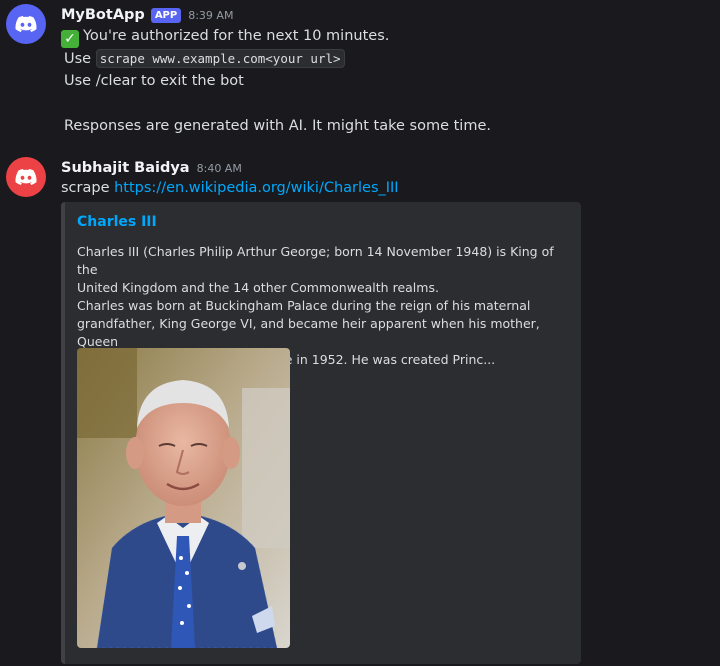  I want to click on user-avatar, so click(26, 177).